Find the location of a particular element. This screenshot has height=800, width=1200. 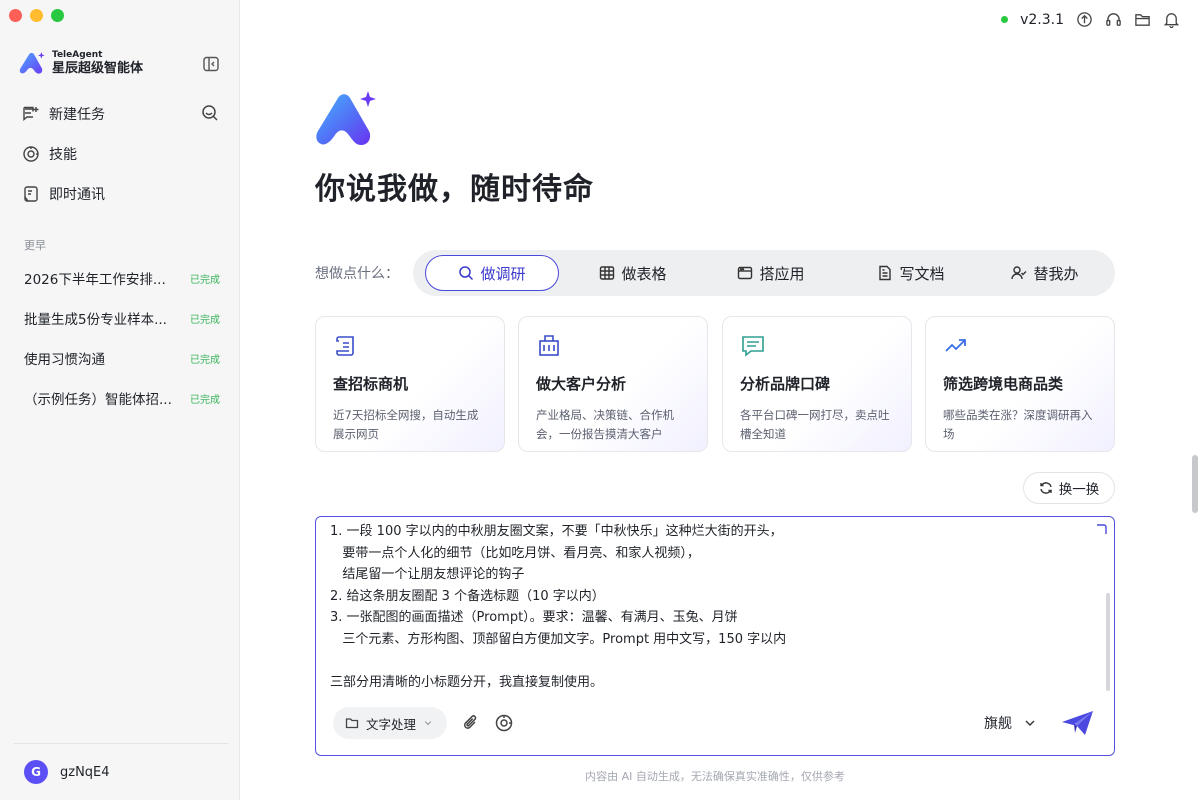

expand-icon is located at coordinates (1101, 530).